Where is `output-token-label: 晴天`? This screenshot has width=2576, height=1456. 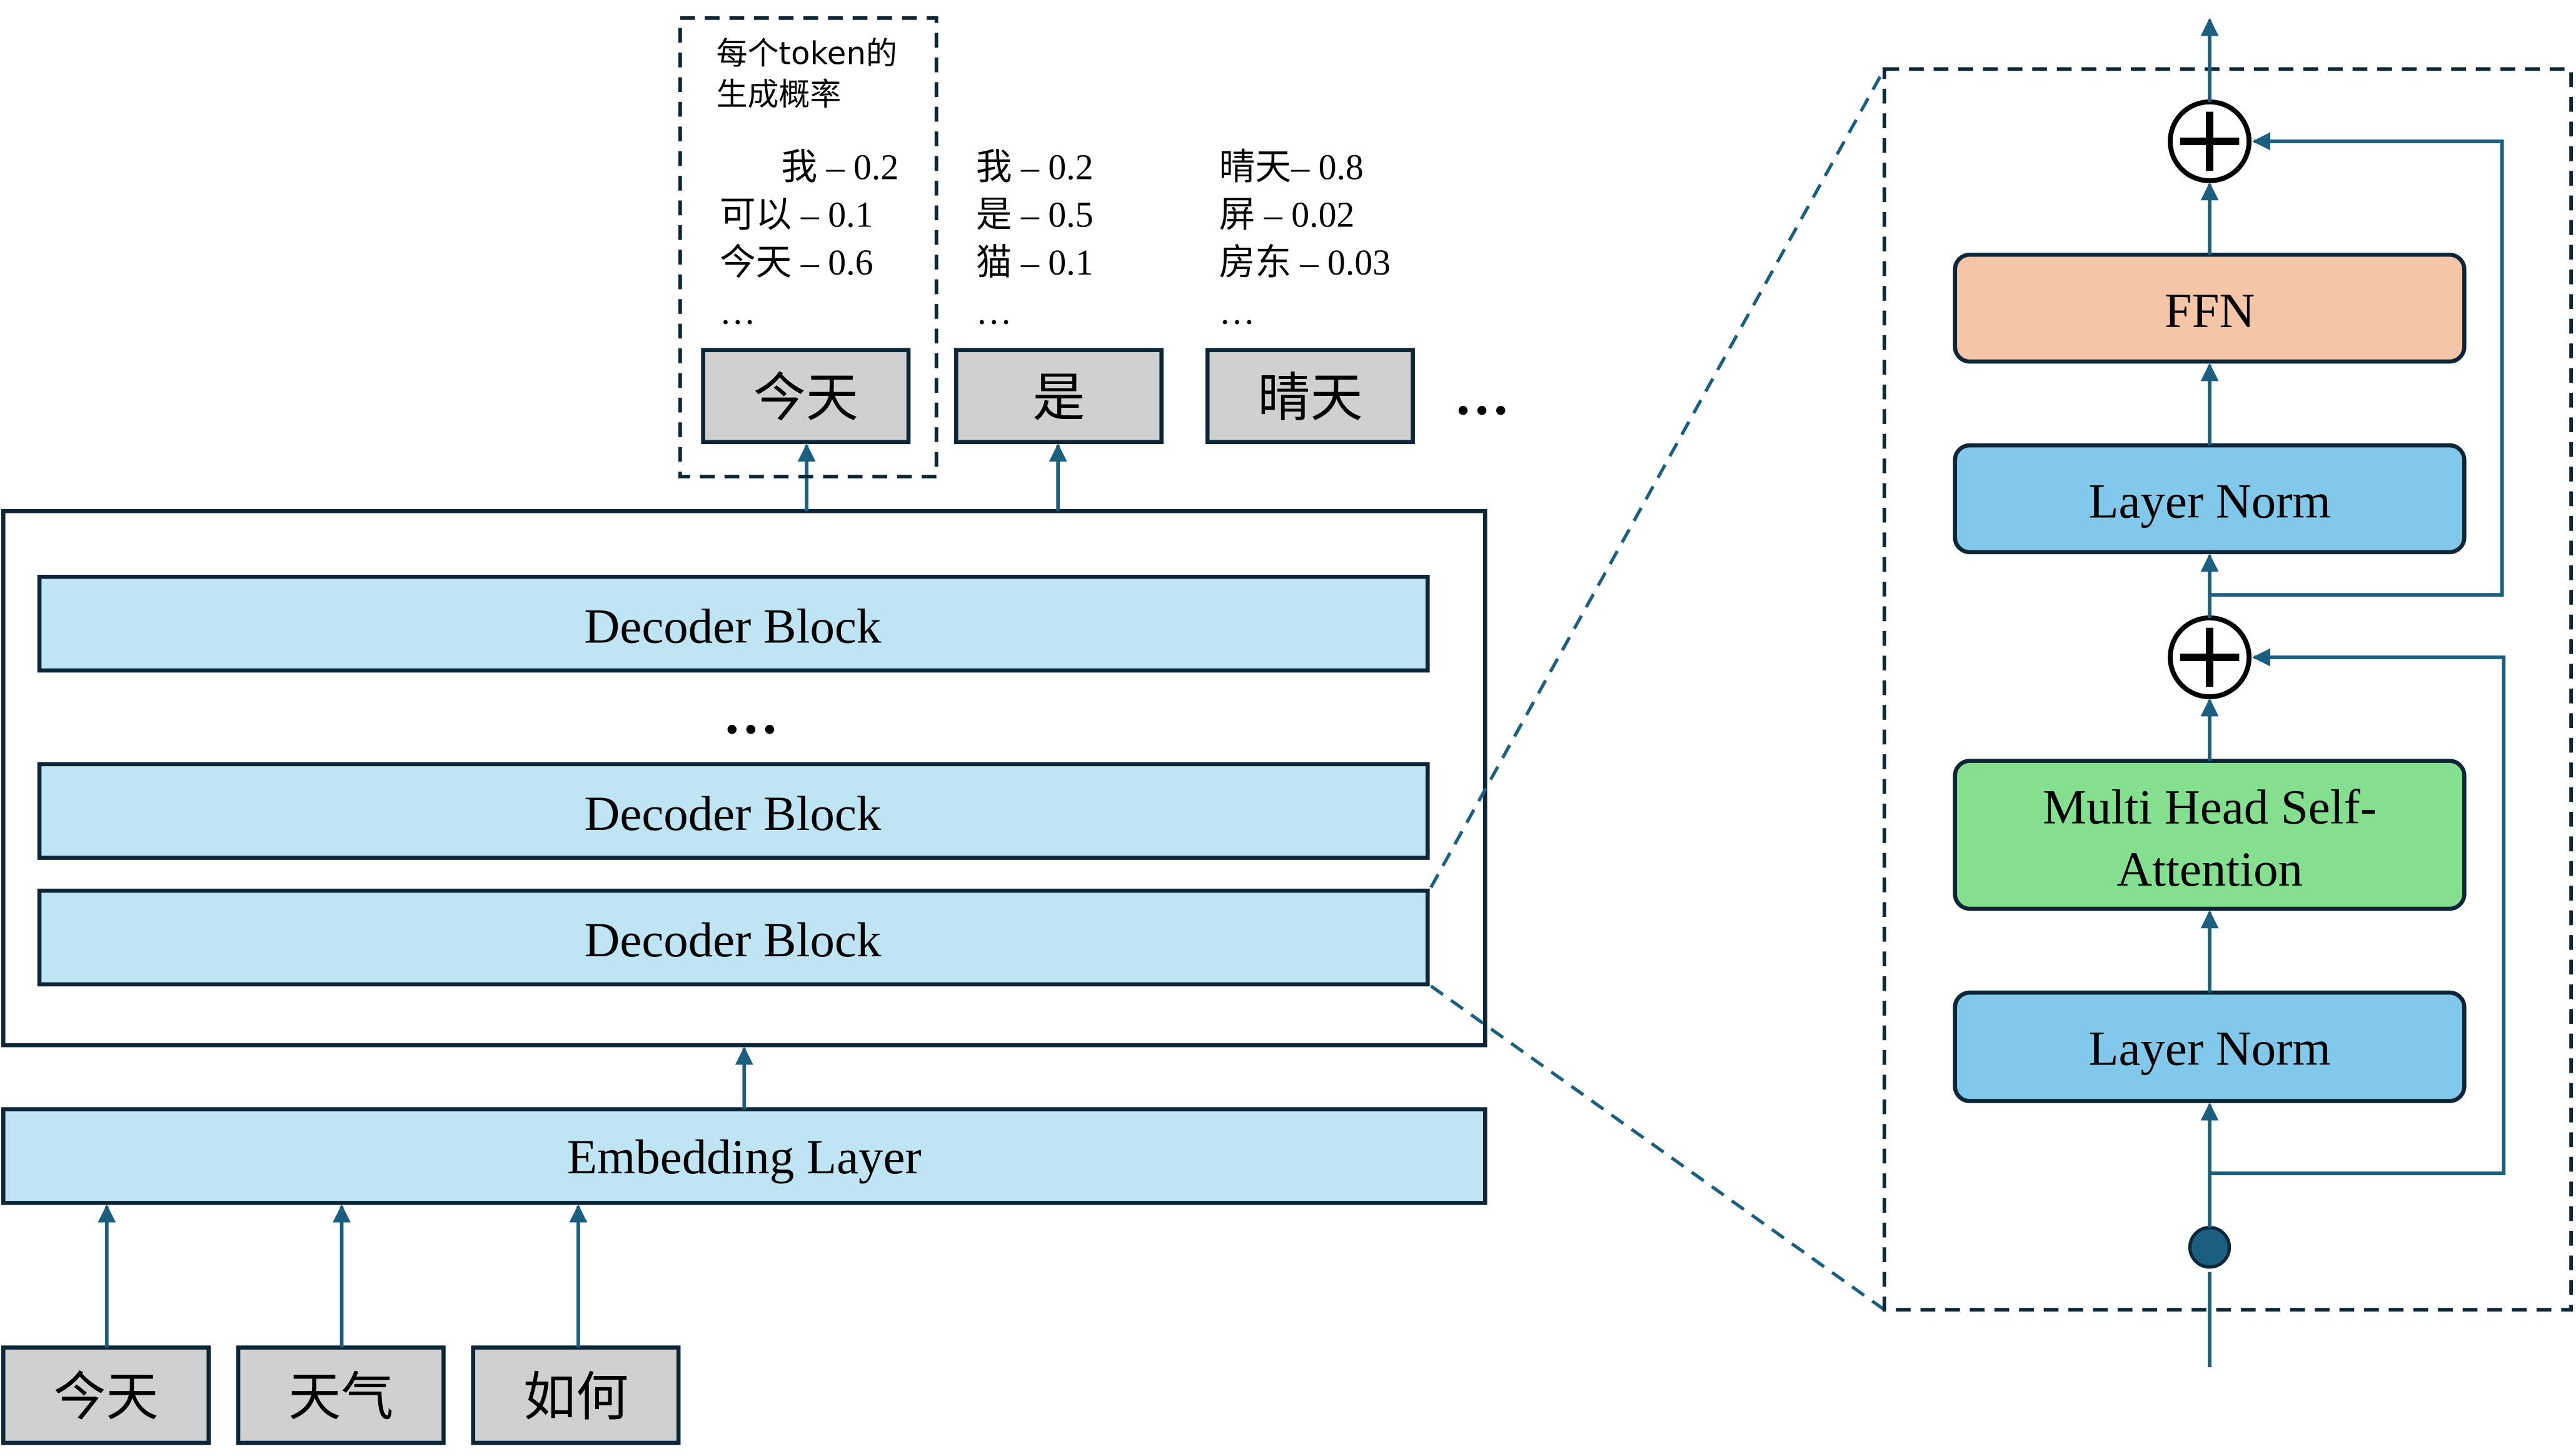 output-token-label: 晴天 is located at coordinates (1309, 397).